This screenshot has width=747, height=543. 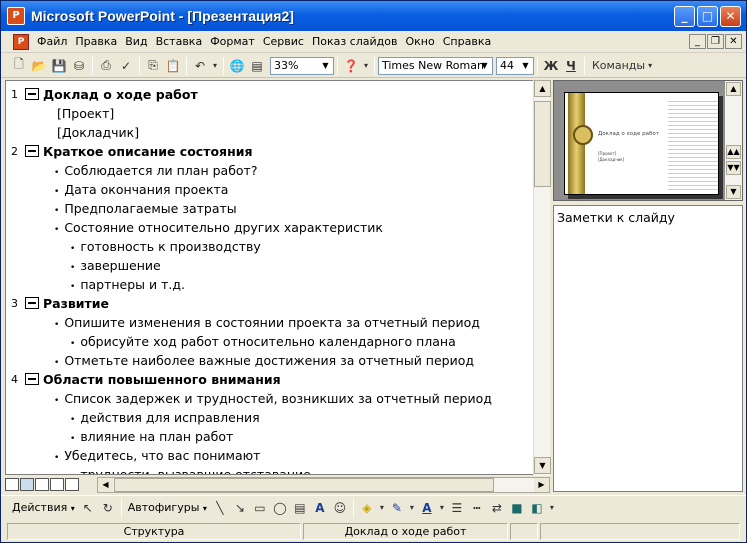 I want to click on actions-menu: Действия ▾, so click(x=43, y=507).